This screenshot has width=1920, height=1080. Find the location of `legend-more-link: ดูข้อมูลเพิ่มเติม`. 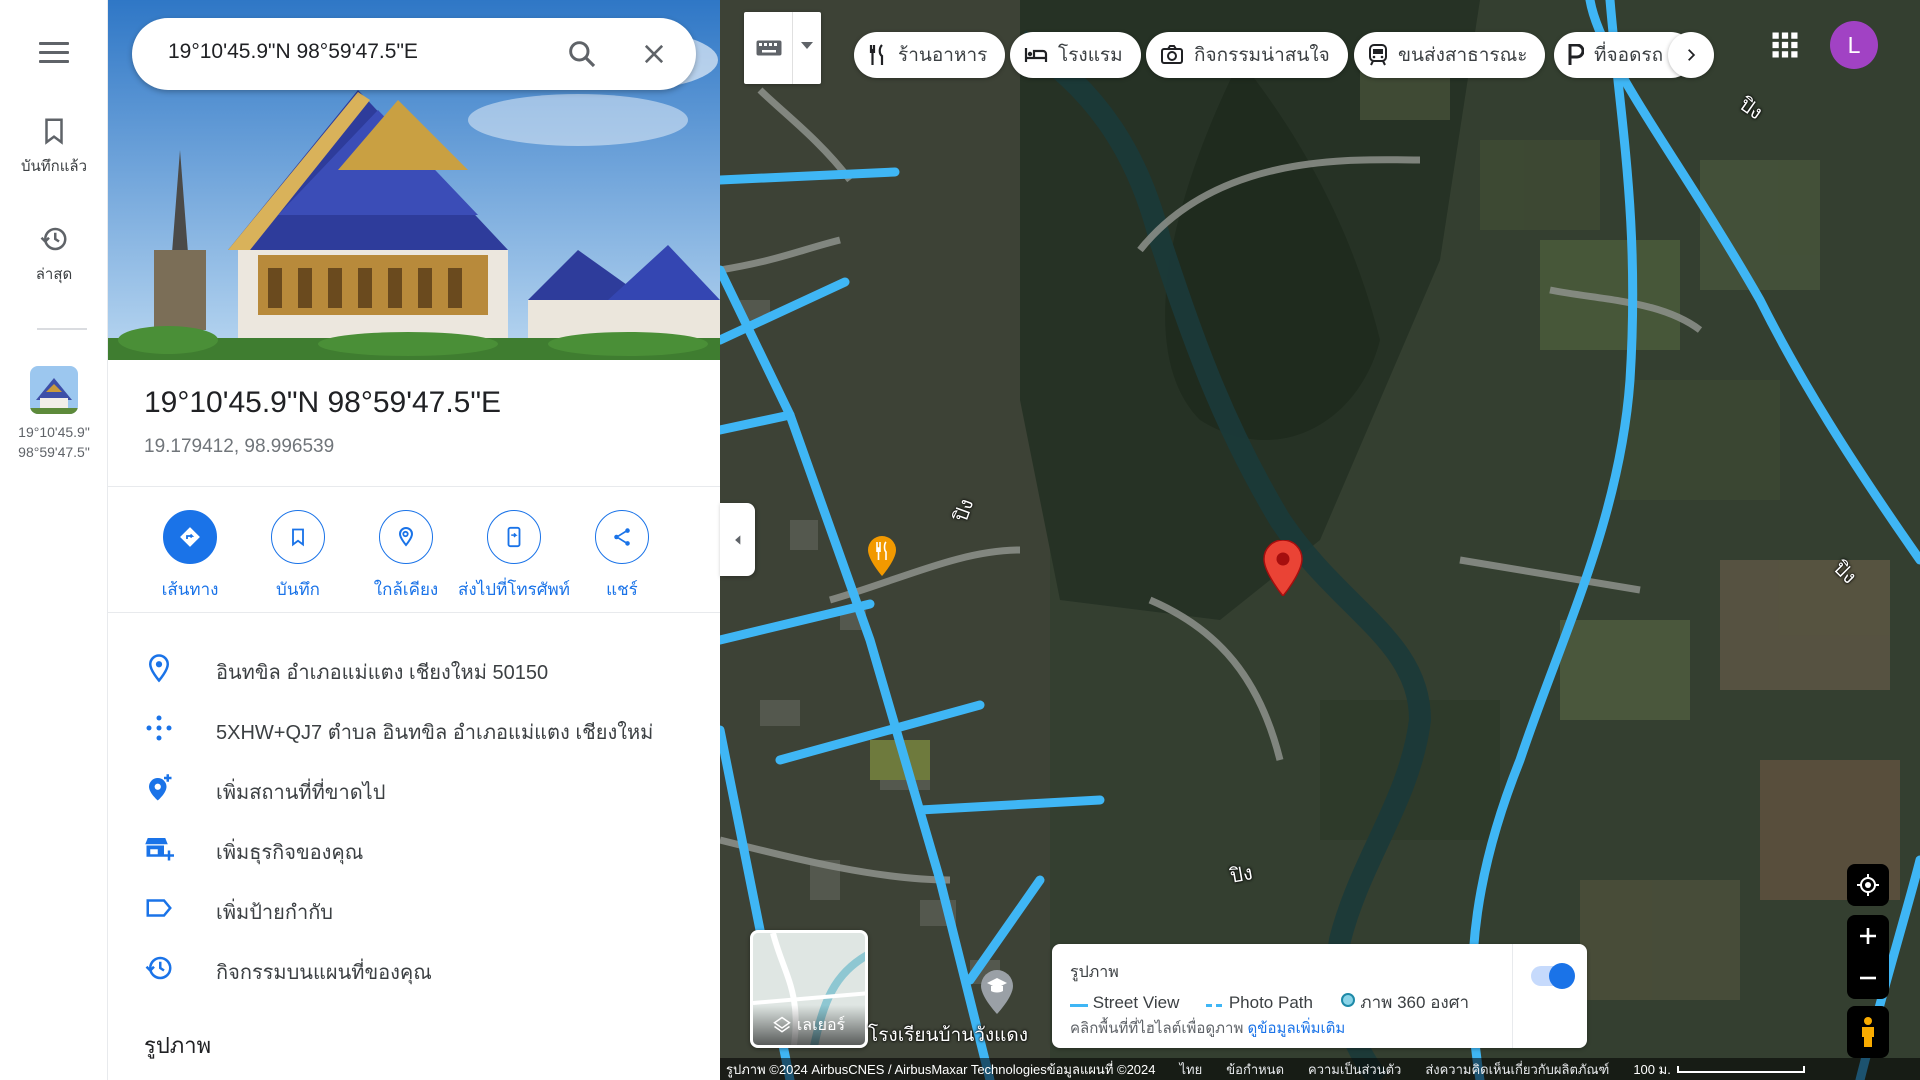

legend-more-link: ดูข้อมูลเพิ่มเติม is located at coordinates (1297, 1028).